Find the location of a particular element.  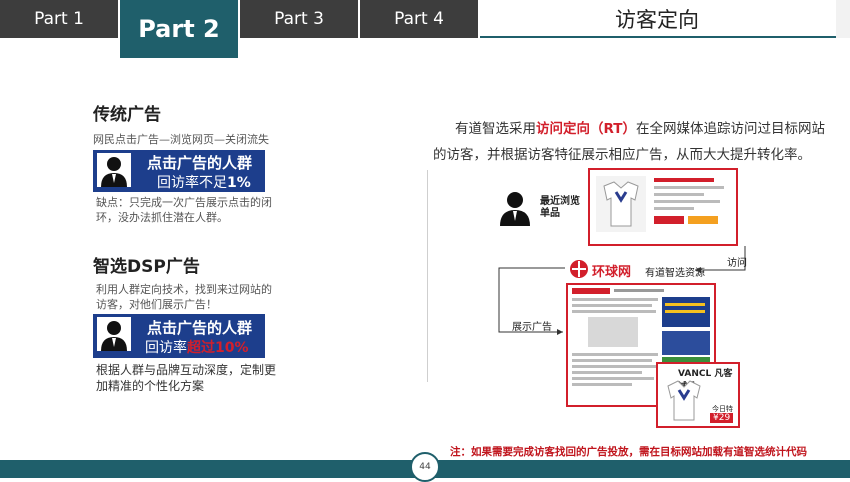

dsp-ad-title: 智选DSP广告 is located at coordinates (146, 267).